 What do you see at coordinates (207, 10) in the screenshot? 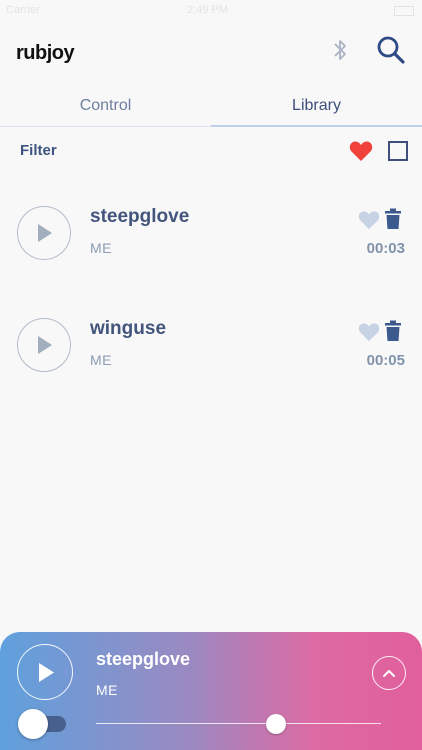
I see `status-time: 2:49 PM` at bounding box center [207, 10].